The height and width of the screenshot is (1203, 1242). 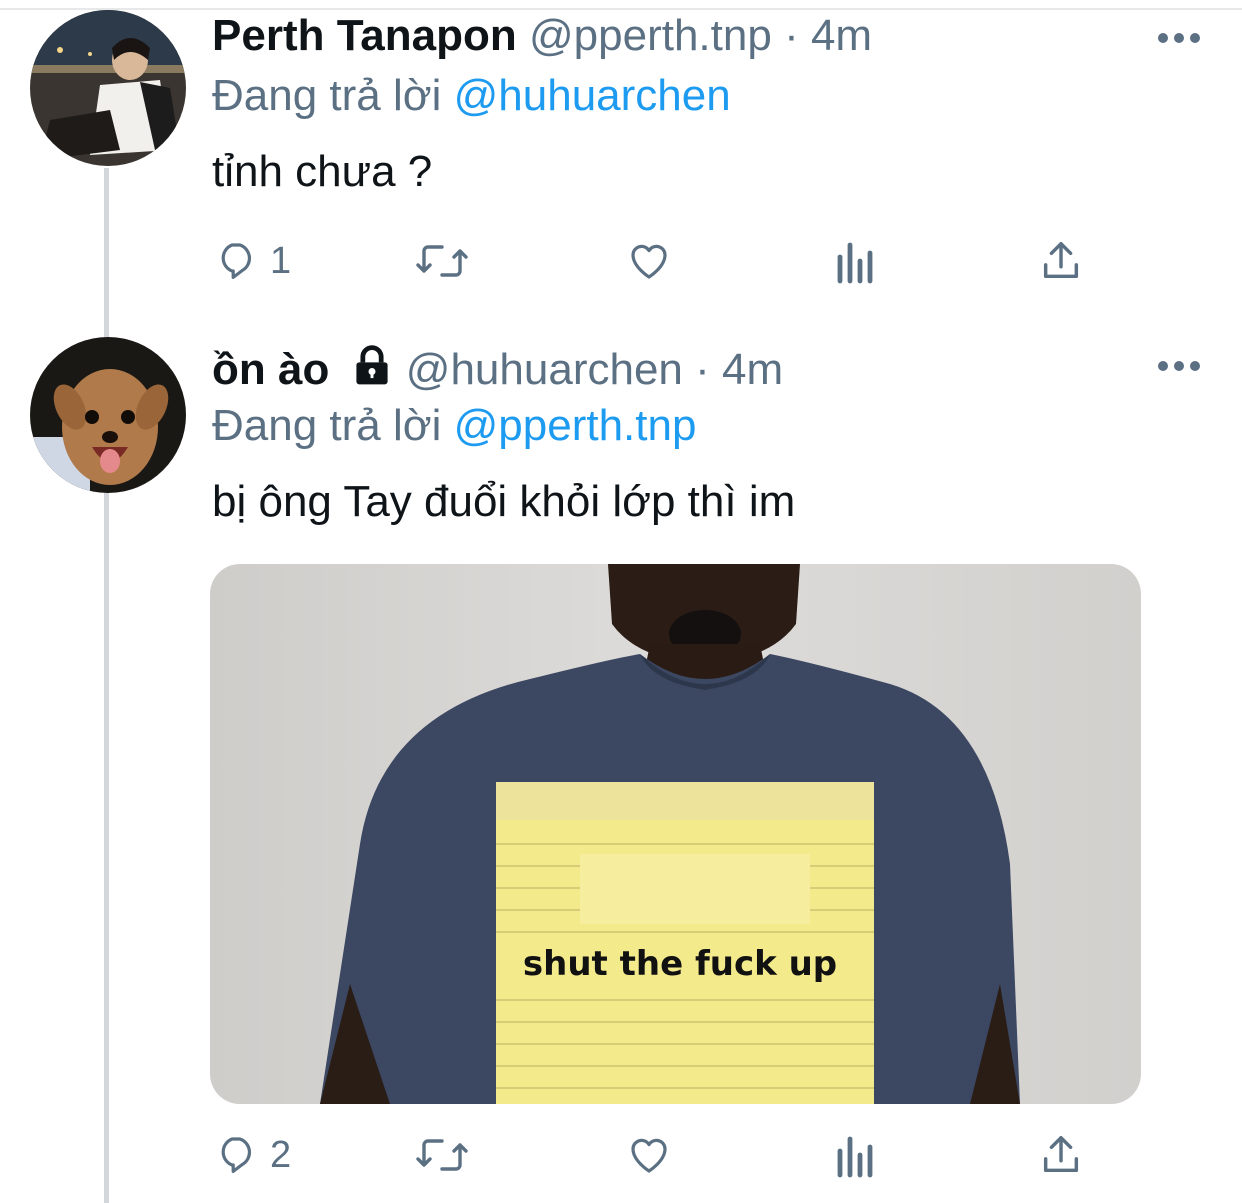 What do you see at coordinates (281, 260) in the screenshot?
I see `reply-count: 1` at bounding box center [281, 260].